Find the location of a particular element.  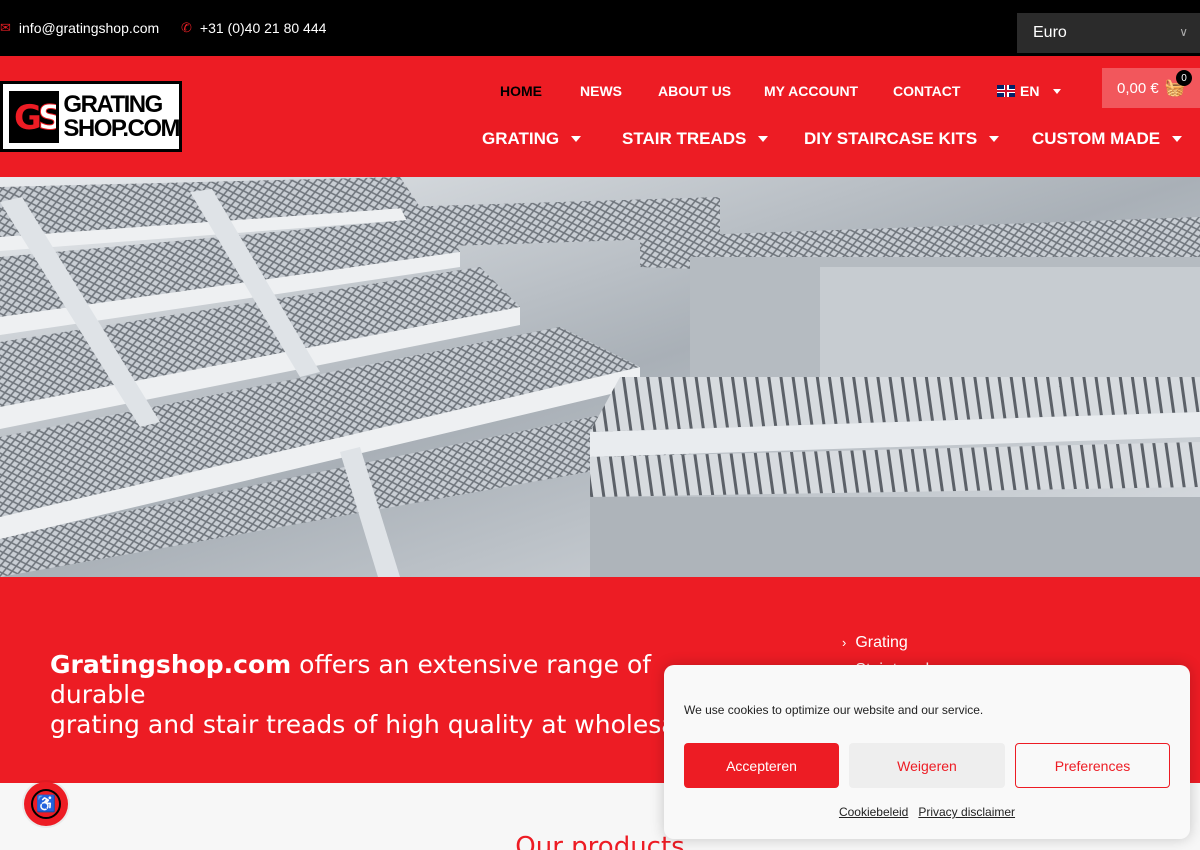

email-link: ✉ info@gratingshop.com is located at coordinates (79, 28).